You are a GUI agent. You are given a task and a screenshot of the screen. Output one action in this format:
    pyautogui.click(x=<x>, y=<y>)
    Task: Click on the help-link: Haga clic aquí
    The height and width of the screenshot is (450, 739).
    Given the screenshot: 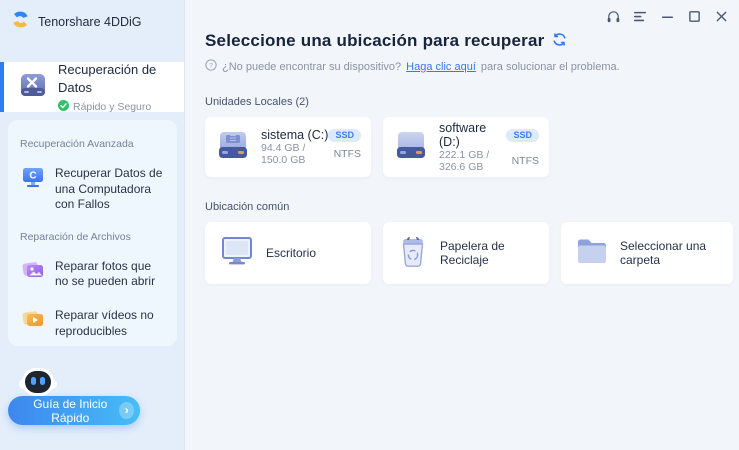 What is the action you would take?
    pyautogui.click(x=441, y=67)
    